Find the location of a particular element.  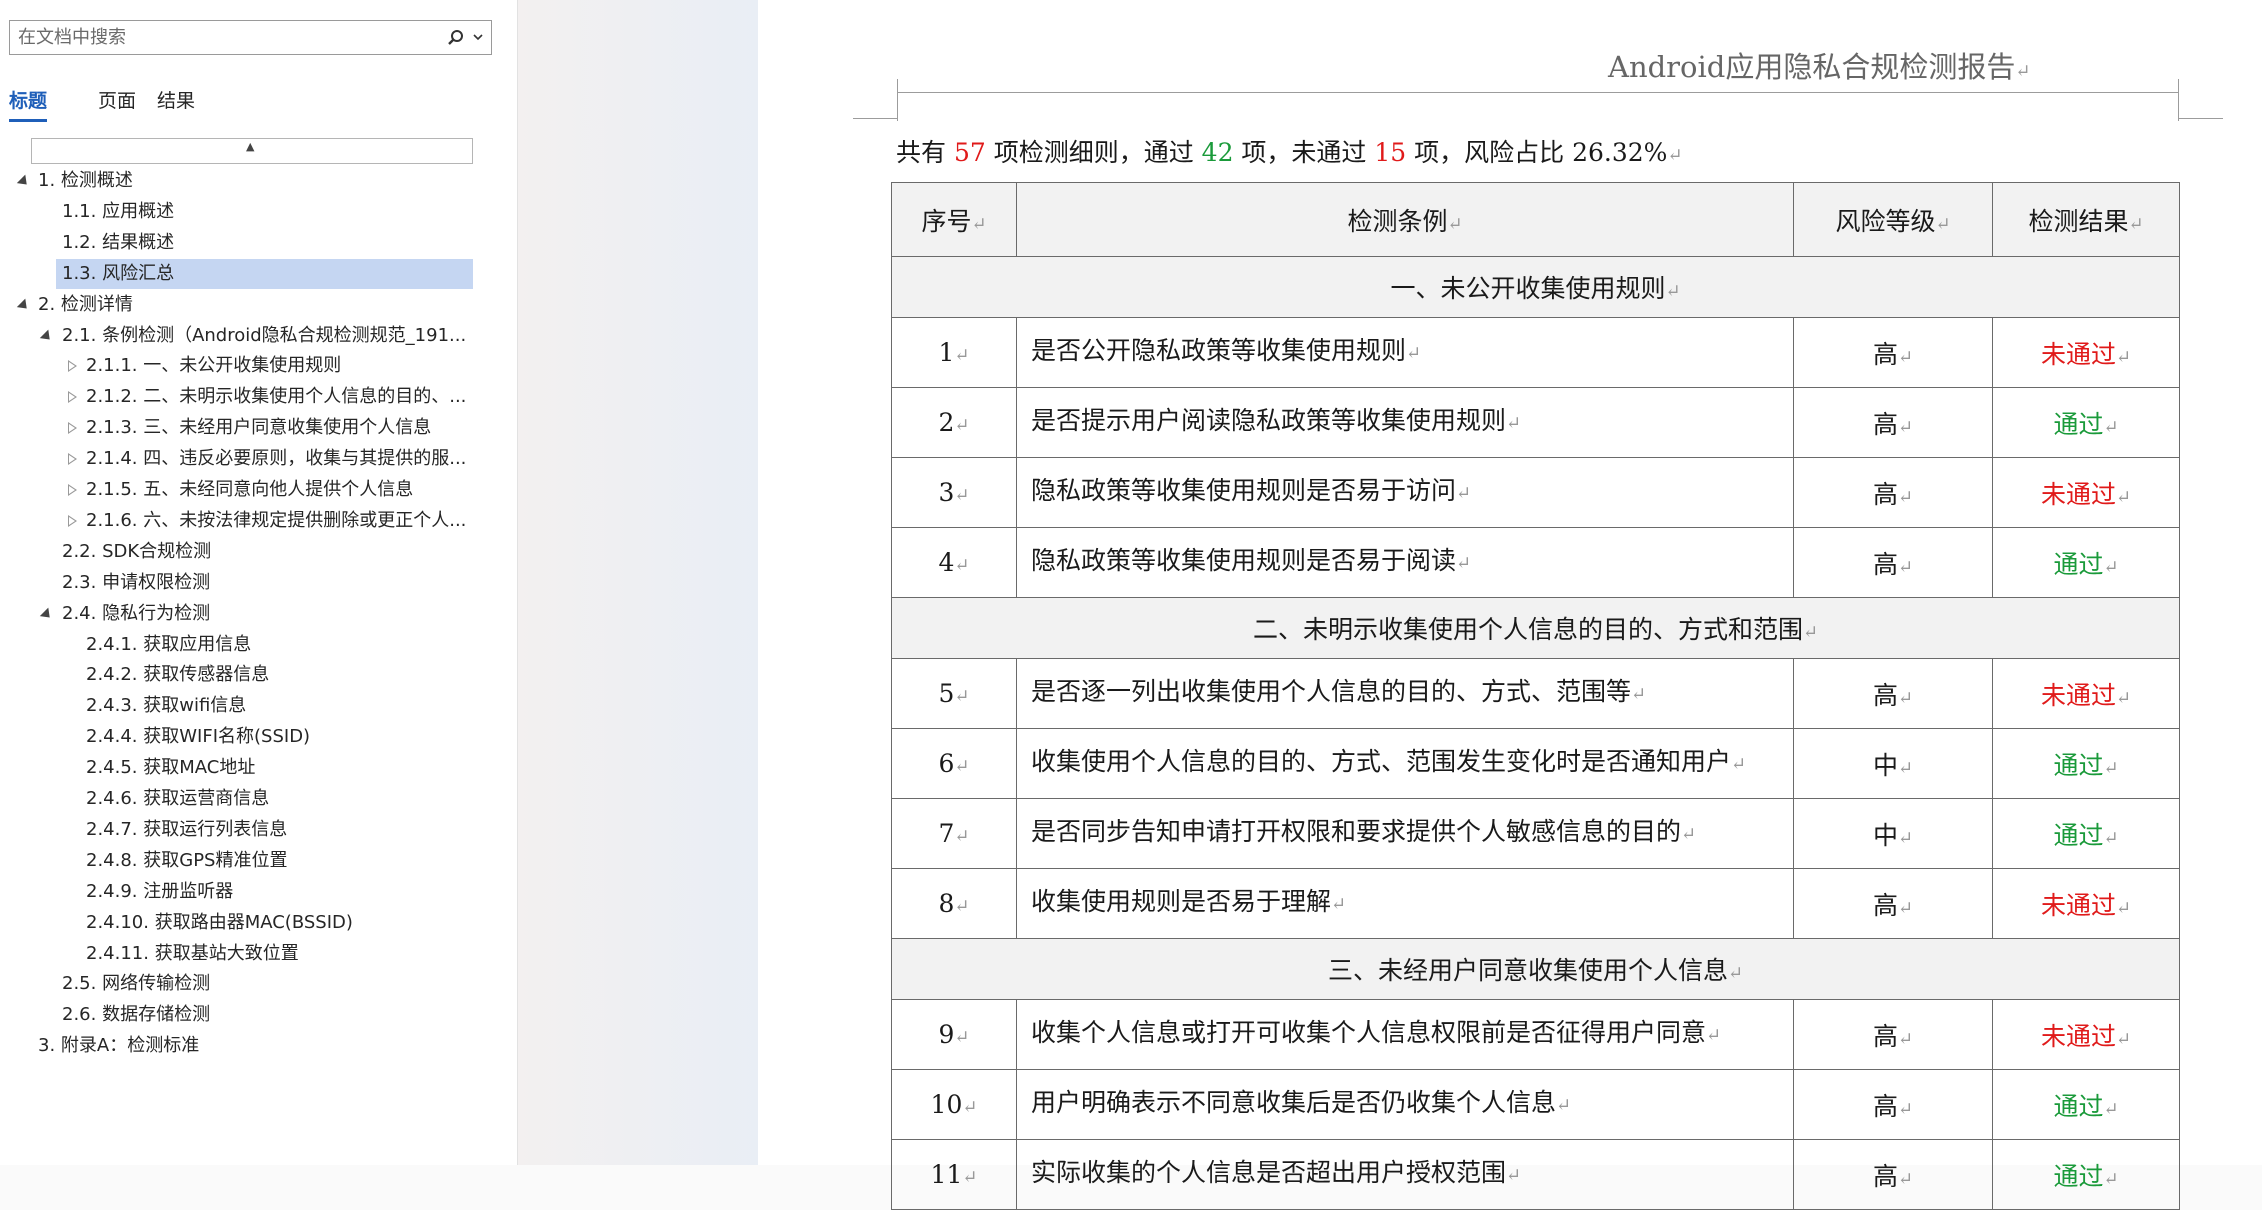

tree-item: 2.4.9. 注册监听器 is located at coordinates (235, 892).